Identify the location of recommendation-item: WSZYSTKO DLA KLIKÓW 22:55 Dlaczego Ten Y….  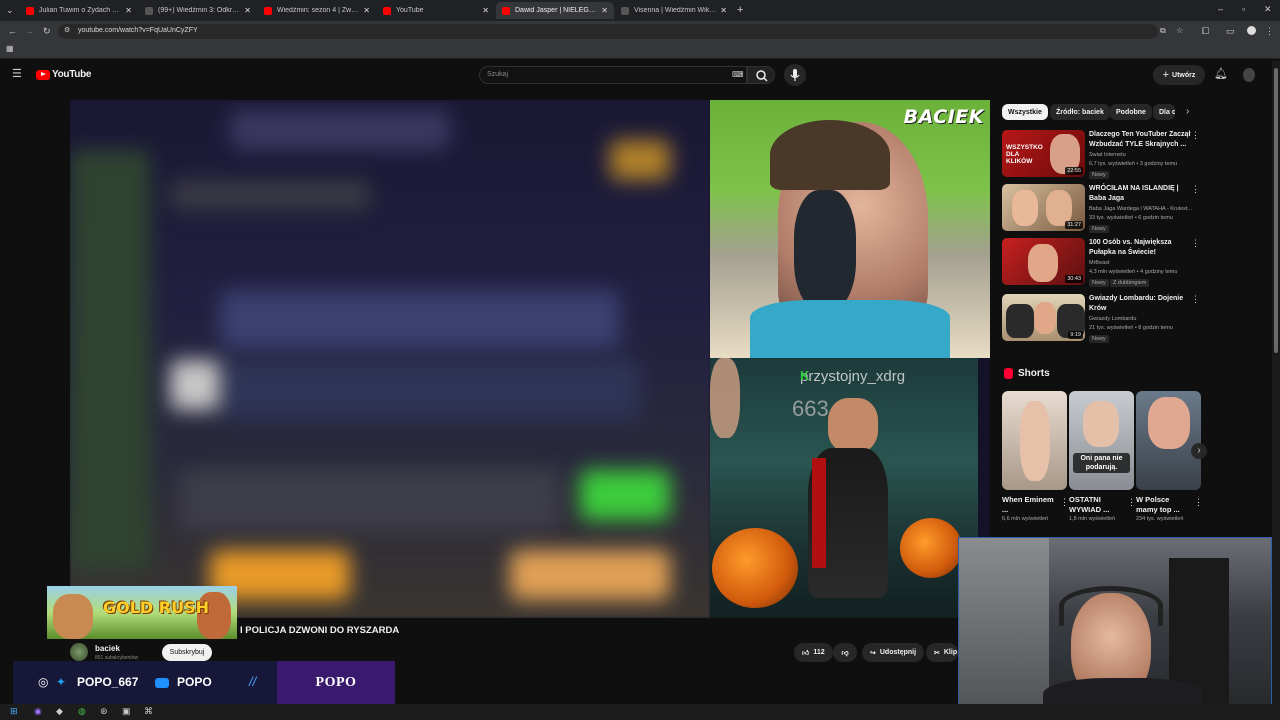
(1102, 155).